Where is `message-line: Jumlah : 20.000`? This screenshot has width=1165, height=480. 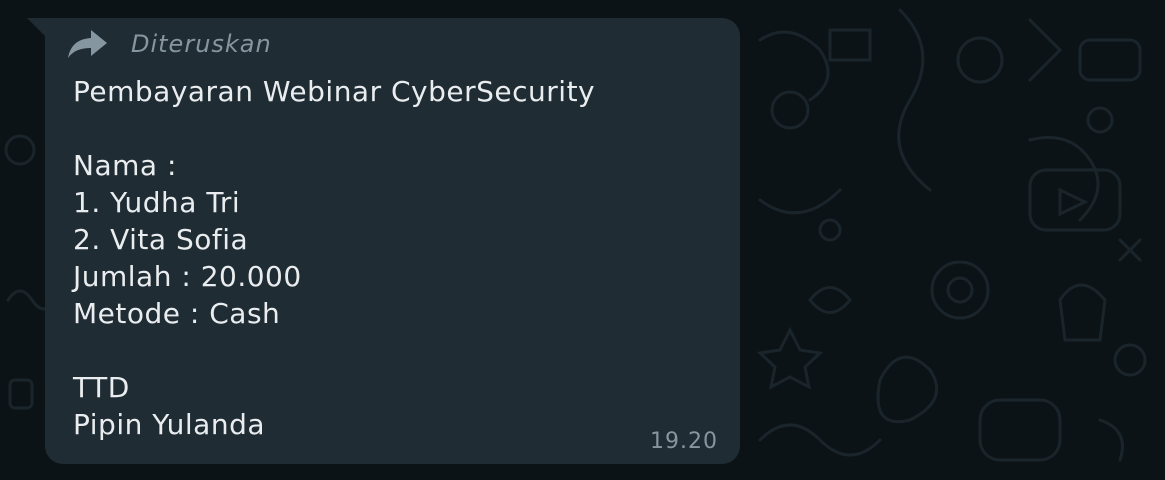
message-line: Jumlah : 20.000 is located at coordinates (187, 276).